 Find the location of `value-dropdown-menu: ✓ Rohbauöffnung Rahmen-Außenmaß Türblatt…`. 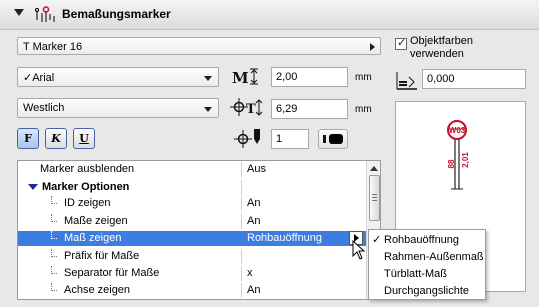

value-dropdown-menu: ✓ Rohbauöffnung Rahmen-Außenmaß Türblatt… is located at coordinates (427, 264).